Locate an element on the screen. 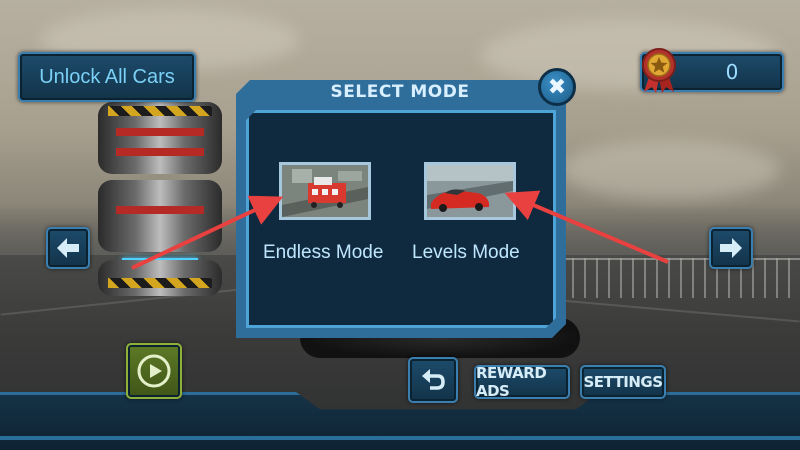 The width and height of the screenshot is (800, 450). play-button is located at coordinates (154, 371).